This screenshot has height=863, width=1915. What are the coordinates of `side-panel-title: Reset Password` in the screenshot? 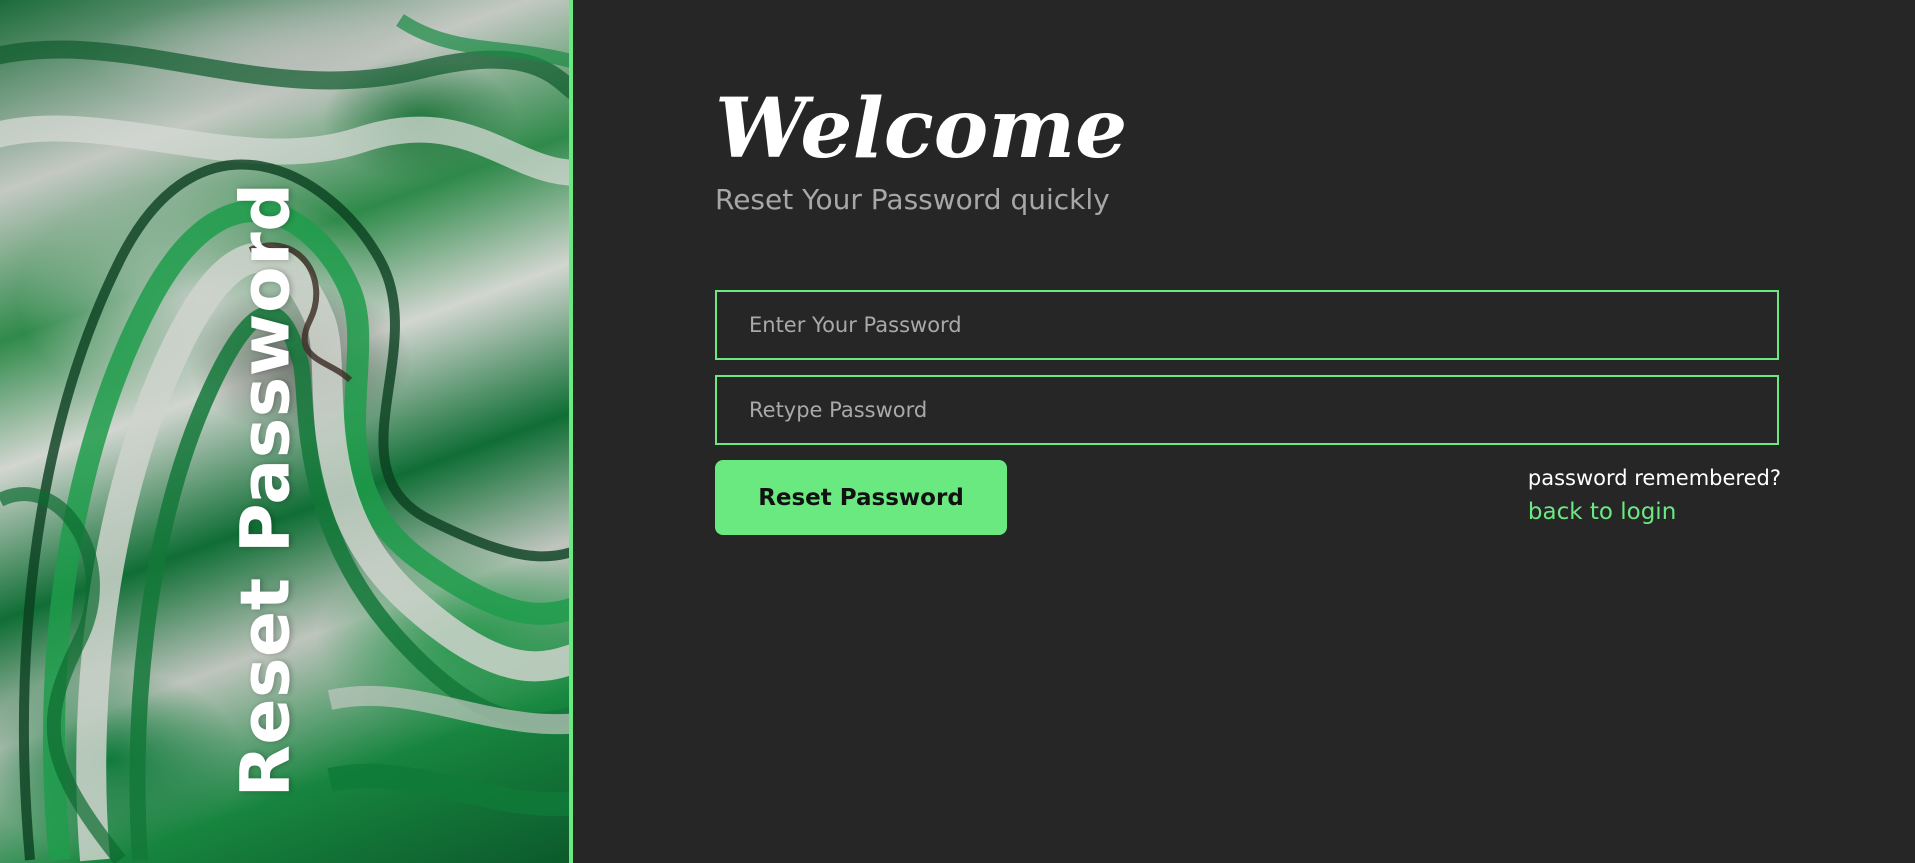 It's located at (266, 490).